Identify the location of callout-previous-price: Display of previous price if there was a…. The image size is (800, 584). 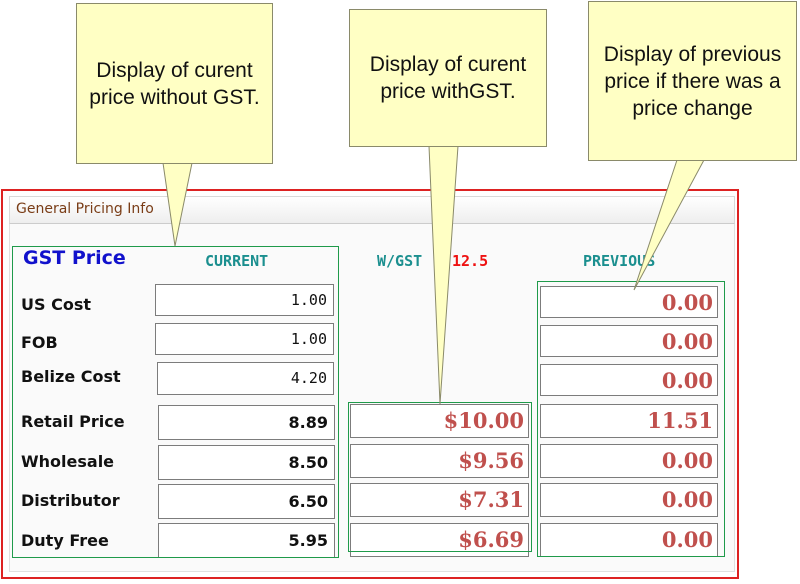
(692, 81).